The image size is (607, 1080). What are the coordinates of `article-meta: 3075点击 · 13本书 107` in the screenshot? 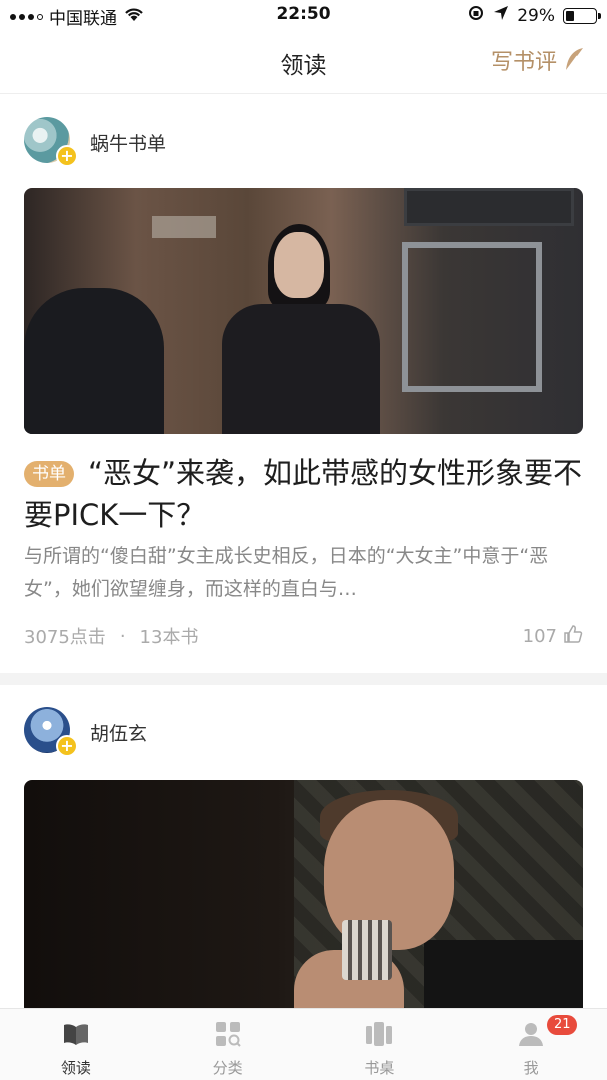 It's located at (303, 636).